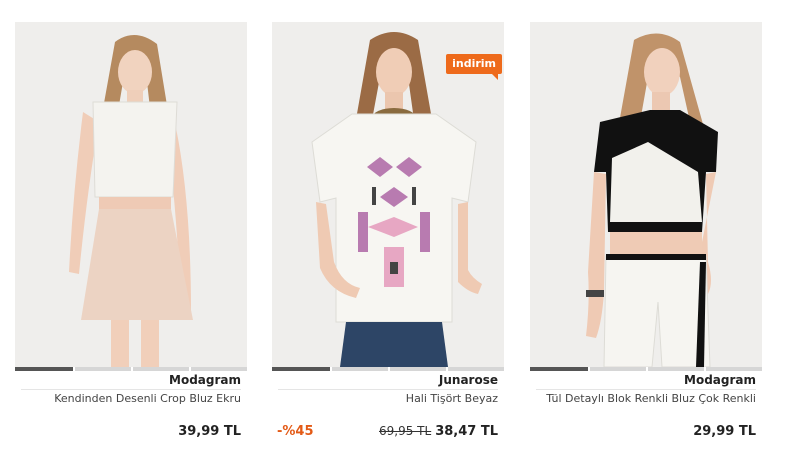 This screenshot has height=450, width=800. Describe the element at coordinates (466, 431) in the screenshot. I see `product-price: 38,47 TL` at that location.